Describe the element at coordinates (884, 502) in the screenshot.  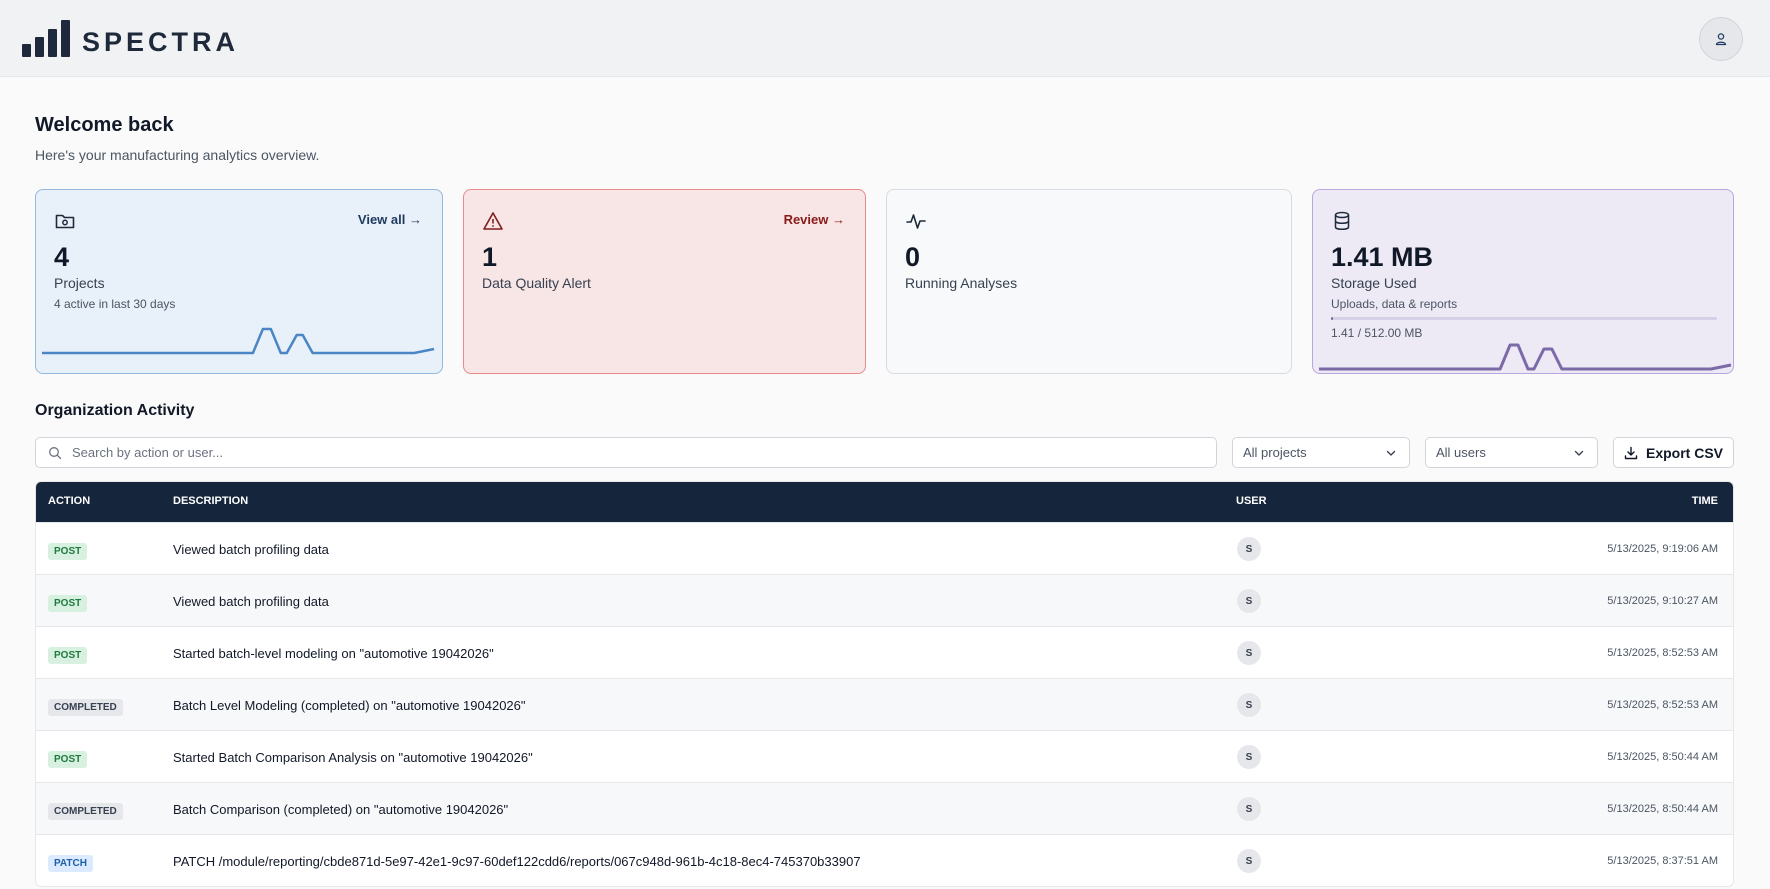
I see `table-header: ACTION DESCRIPTION USER TIME` at that location.